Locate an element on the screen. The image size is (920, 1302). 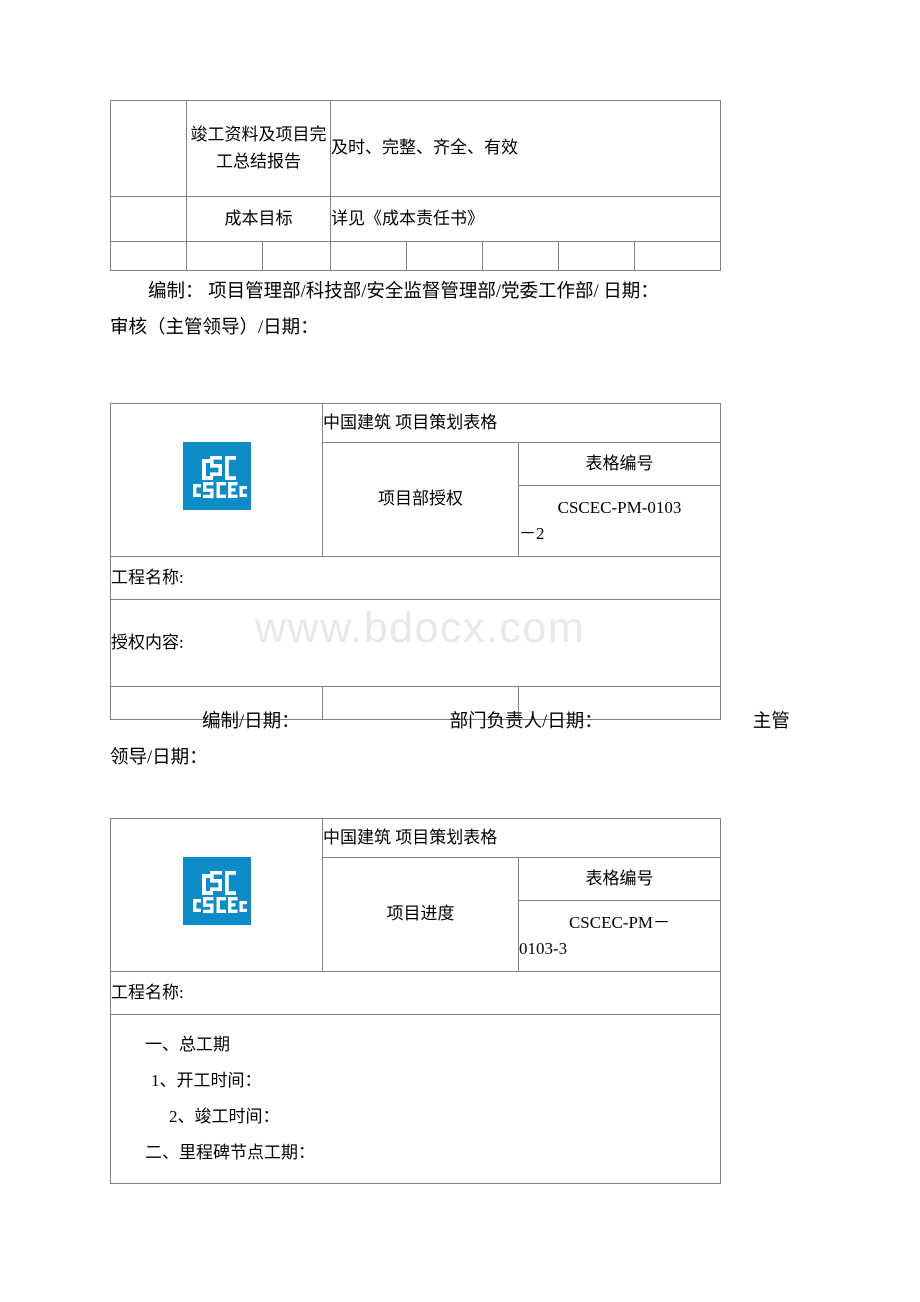
signature-line-reviewed: 审核（主管领导）/日期： is located at coordinates (214, 328).